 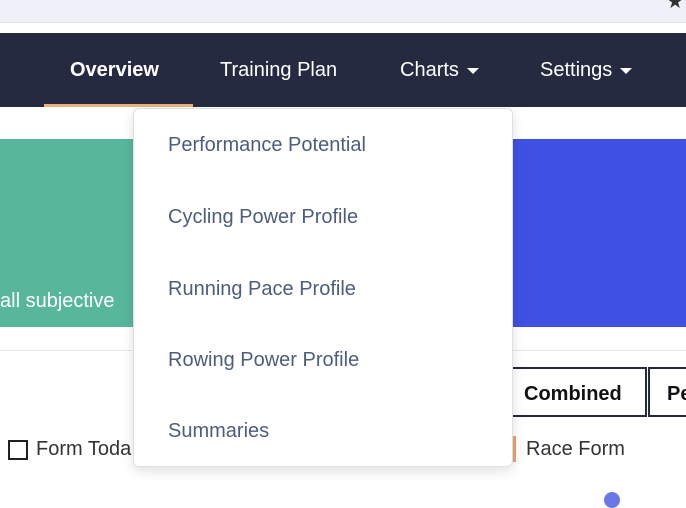 I want to click on nav-training-plan: Training Plan, so click(x=278, y=70).